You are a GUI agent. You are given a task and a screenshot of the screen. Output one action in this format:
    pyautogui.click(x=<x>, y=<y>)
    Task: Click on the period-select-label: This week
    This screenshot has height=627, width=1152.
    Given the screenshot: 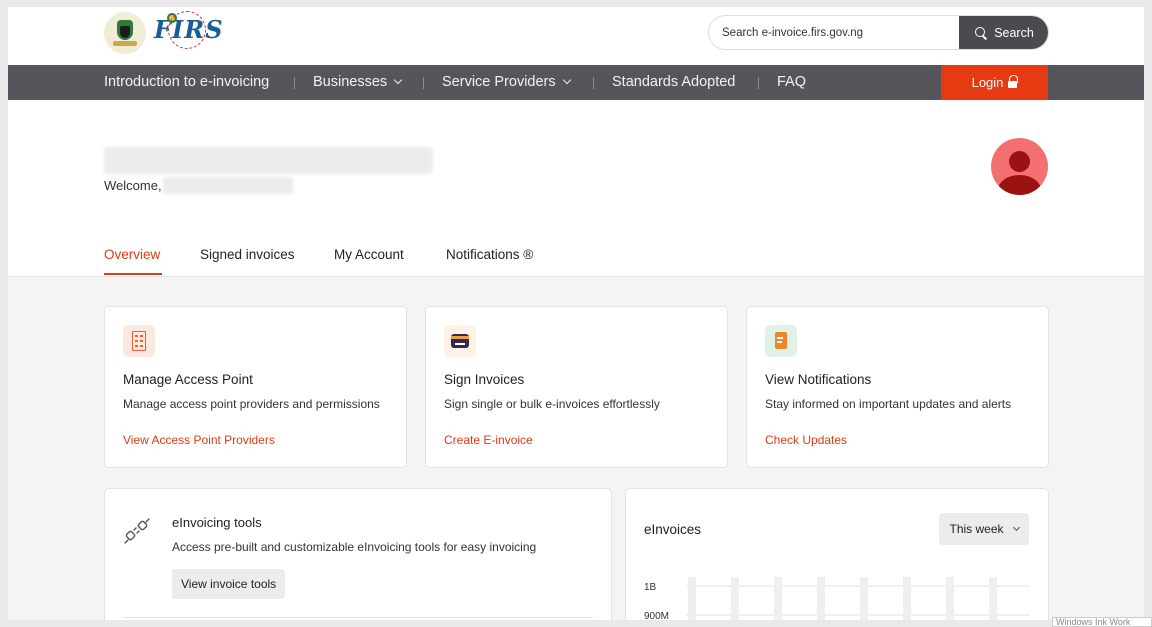 What is the action you would take?
    pyautogui.click(x=976, y=529)
    